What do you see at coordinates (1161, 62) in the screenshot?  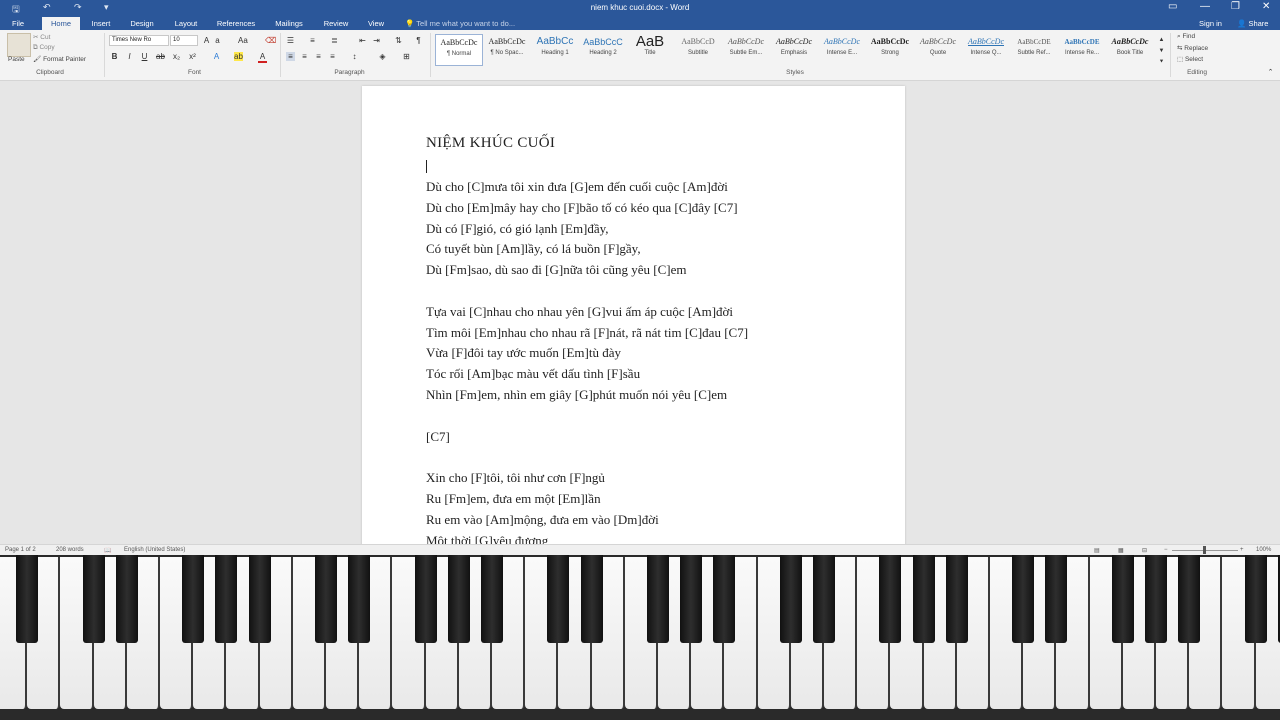 I see `styles-more-icon: ⯆` at bounding box center [1161, 62].